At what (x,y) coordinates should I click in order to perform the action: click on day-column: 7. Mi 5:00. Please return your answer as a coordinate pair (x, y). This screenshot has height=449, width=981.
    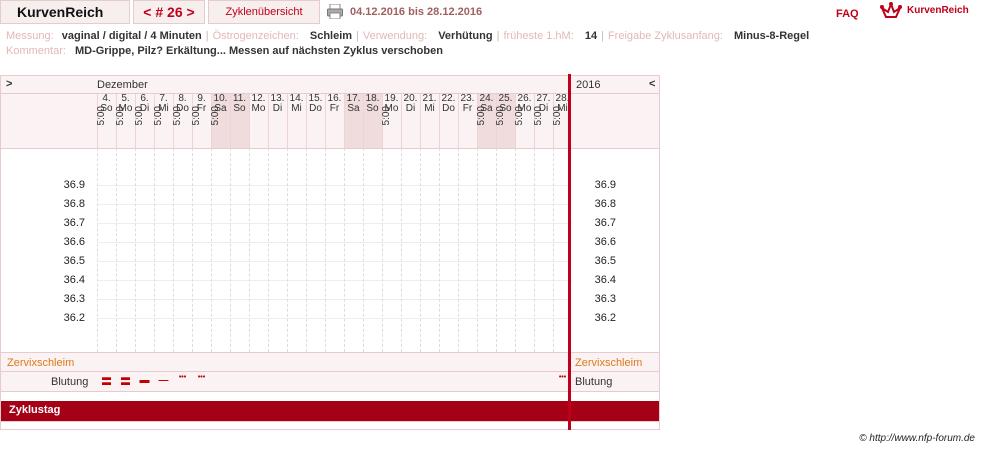
    Looking at the image, I should click on (163, 121).